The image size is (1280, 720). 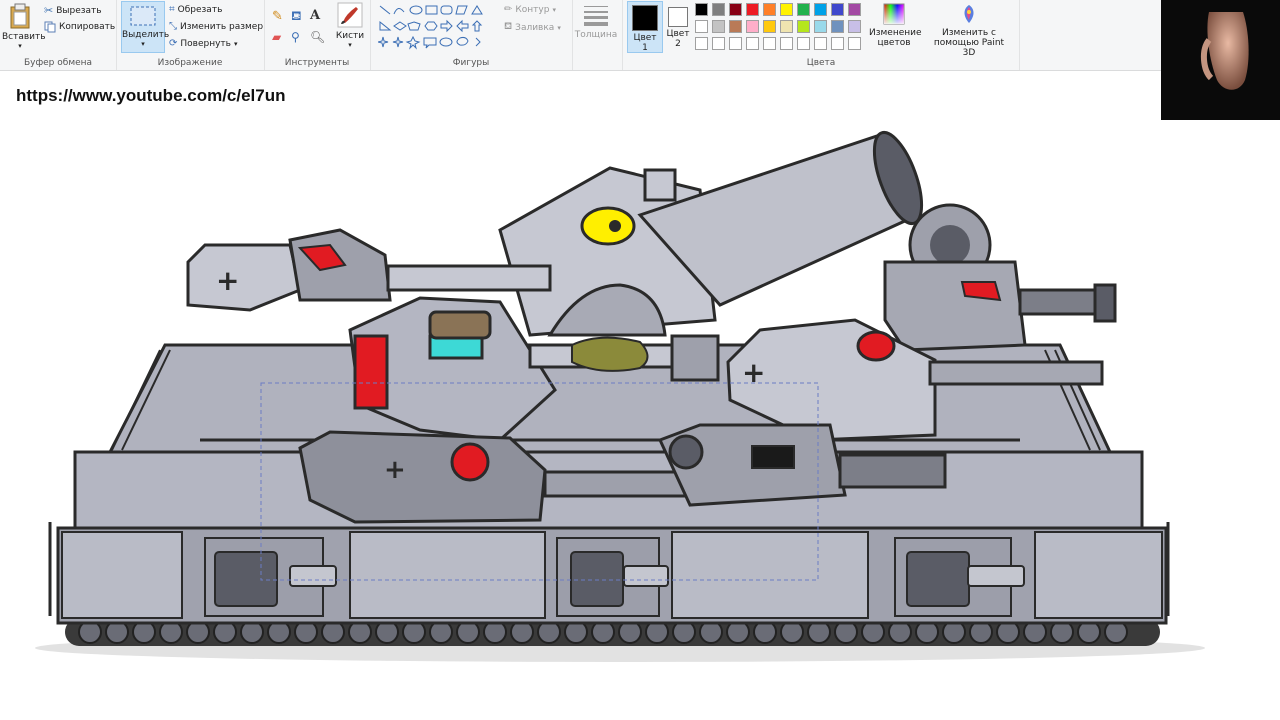 What do you see at coordinates (50, 27) in the screenshot?
I see `copy-icon` at bounding box center [50, 27].